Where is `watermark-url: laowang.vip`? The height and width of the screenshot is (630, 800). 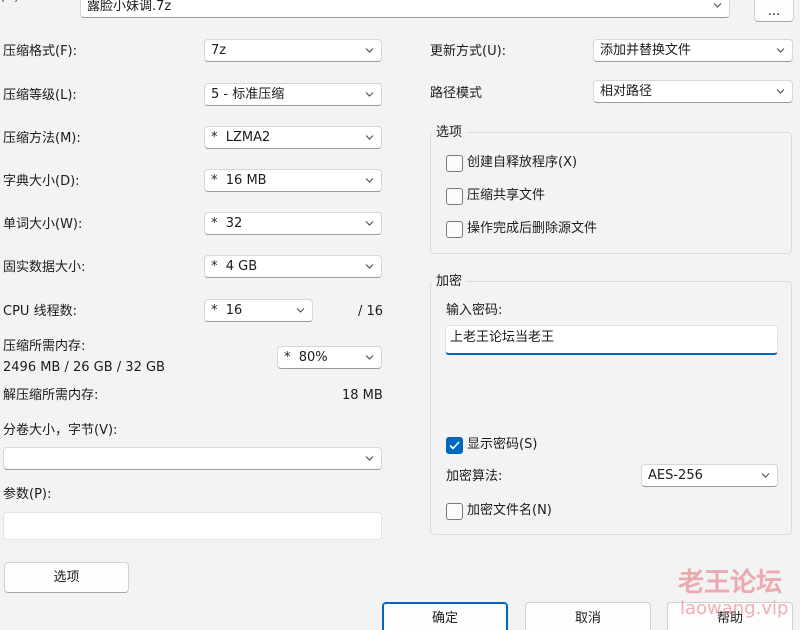 watermark-url: laowang.vip is located at coordinates (734, 608).